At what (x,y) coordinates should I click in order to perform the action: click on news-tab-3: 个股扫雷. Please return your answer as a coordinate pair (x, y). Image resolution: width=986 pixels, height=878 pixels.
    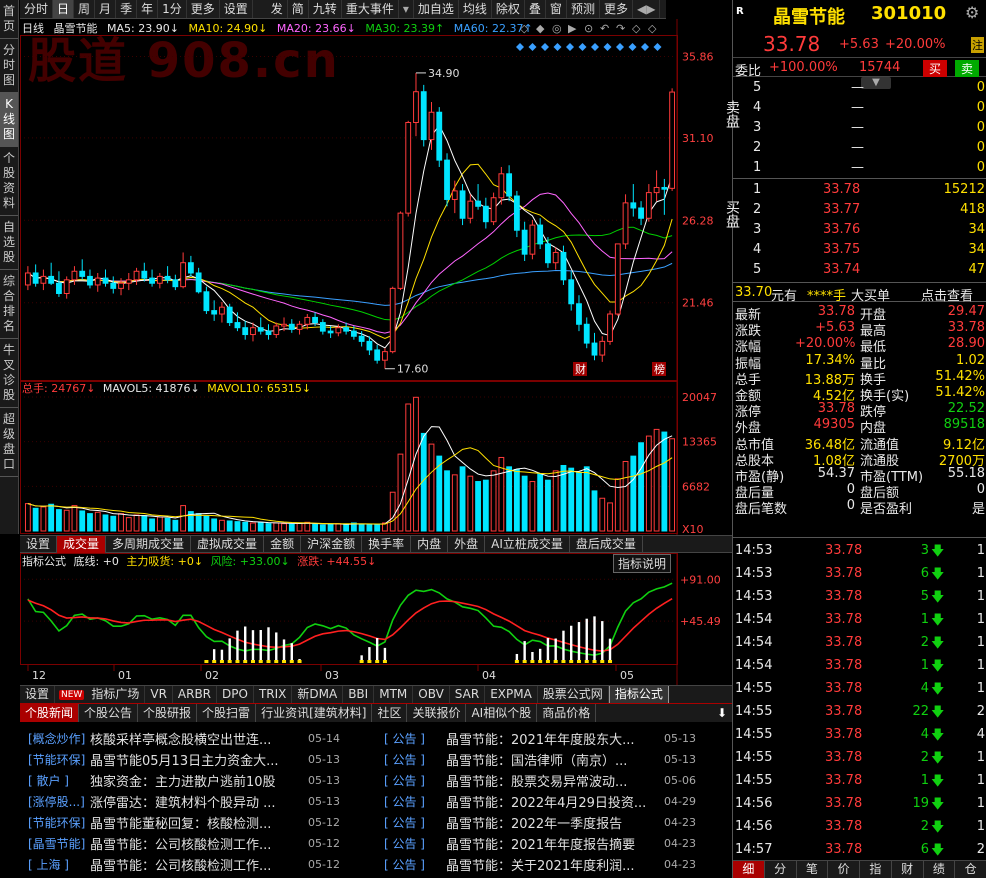
    Looking at the image, I should click on (227, 713).